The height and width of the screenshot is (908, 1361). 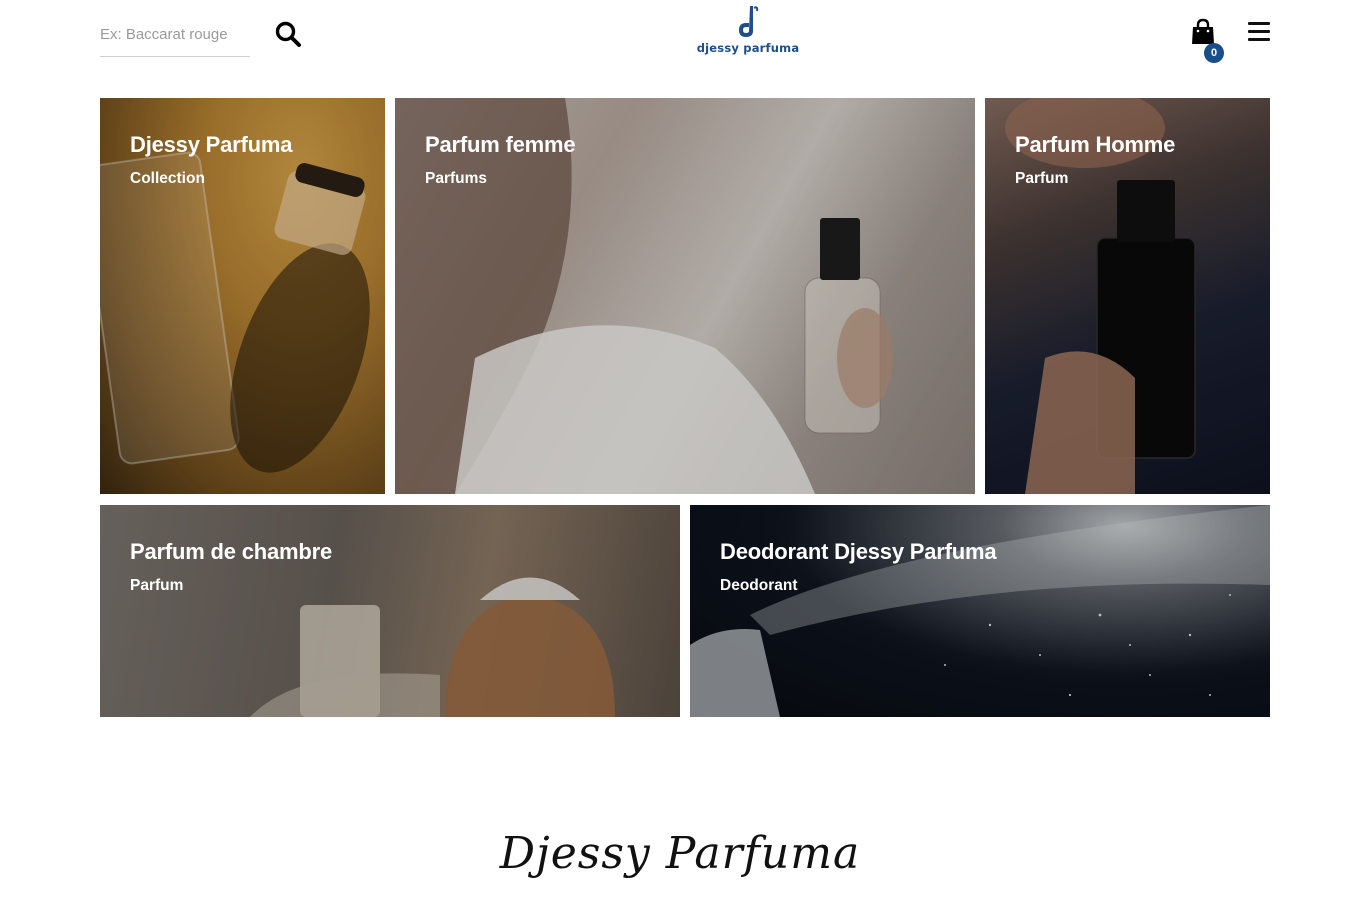 What do you see at coordinates (231, 551) in the screenshot?
I see `tile-title: Parfum de chambre` at bounding box center [231, 551].